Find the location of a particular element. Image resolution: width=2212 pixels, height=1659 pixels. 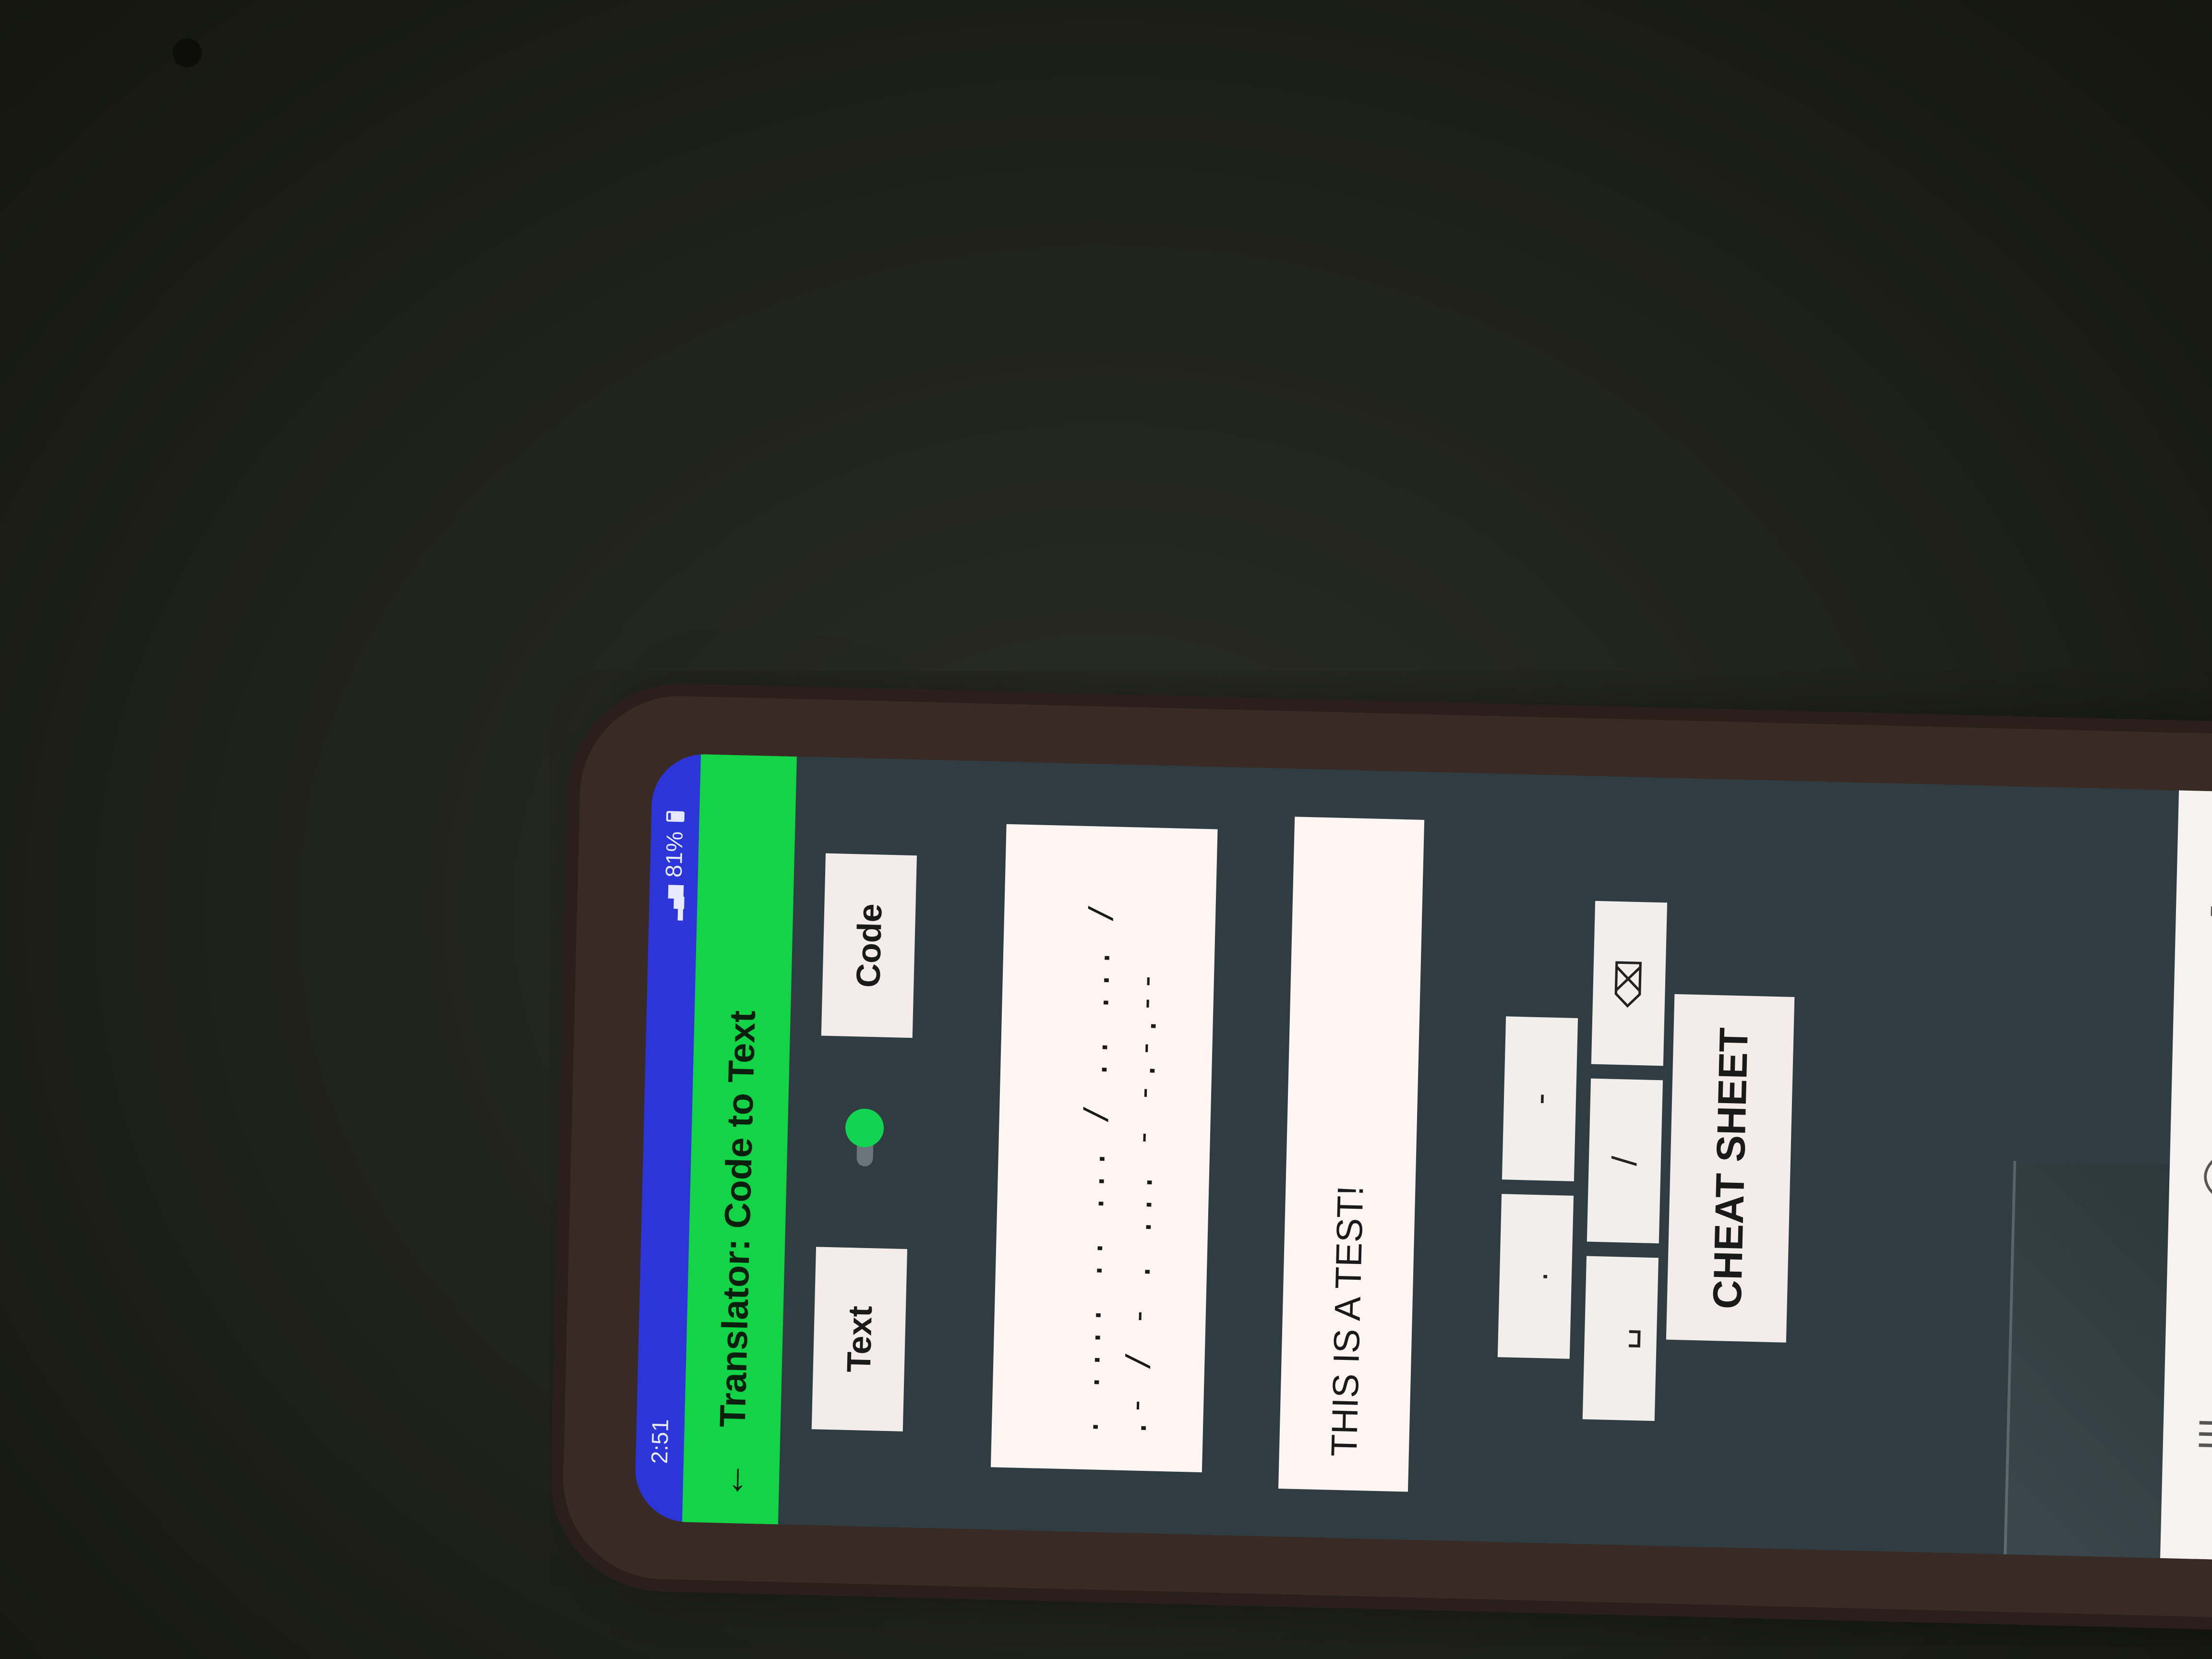

keypad-row-2: ␣ / ⌫ is located at coordinates (1624, 1161).